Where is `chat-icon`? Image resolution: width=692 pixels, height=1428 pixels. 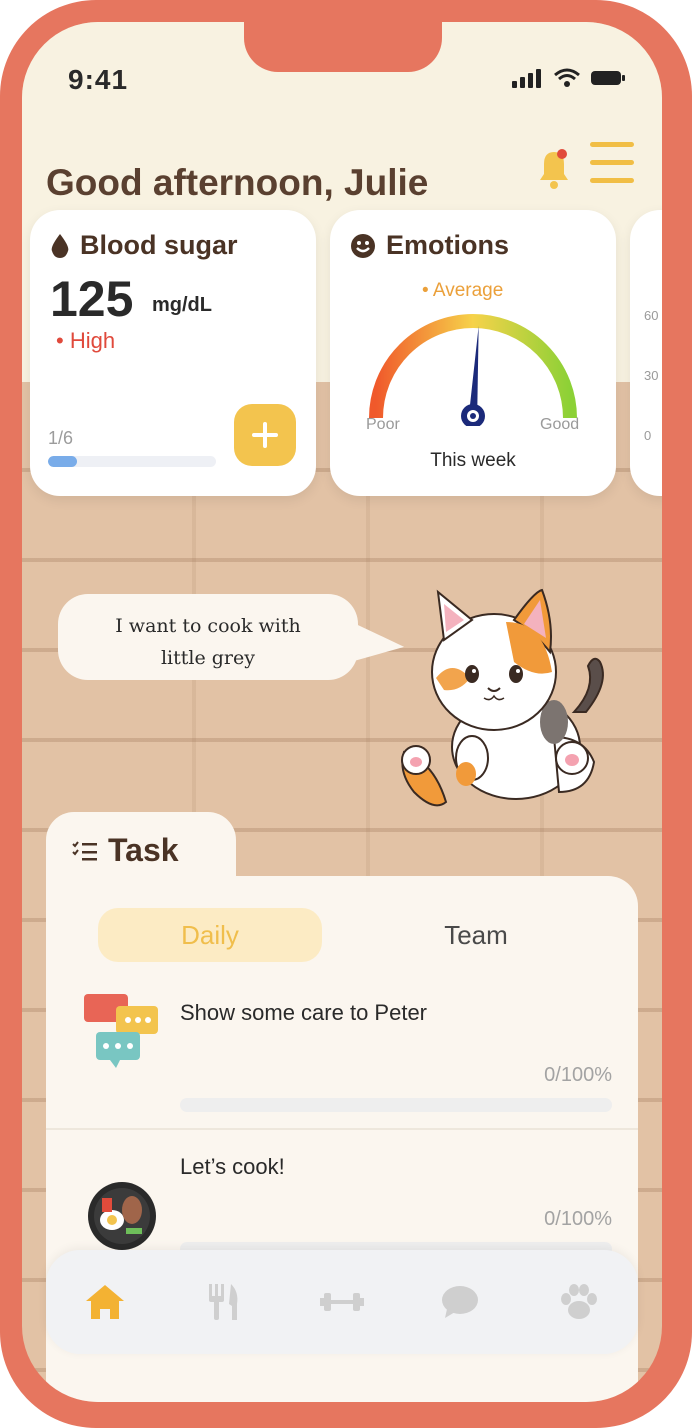
chat-icon is located at coordinates (460, 1302).